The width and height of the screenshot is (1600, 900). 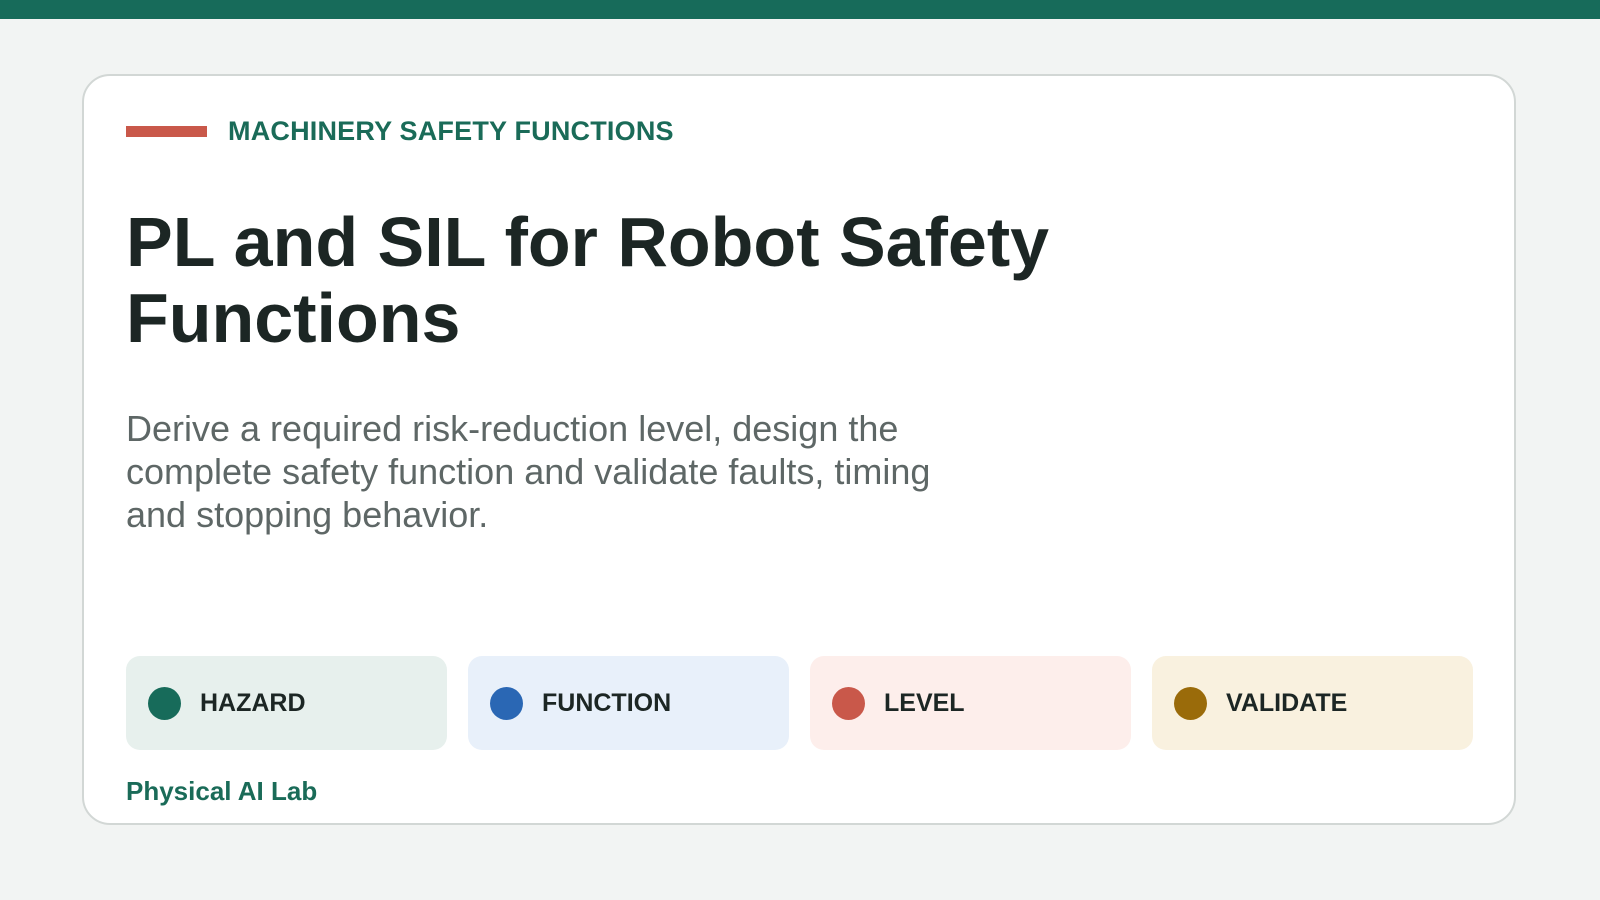 What do you see at coordinates (451, 131) in the screenshot?
I see `eyebrow-label: MACHINERY SAFETY FUNCTIONS` at bounding box center [451, 131].